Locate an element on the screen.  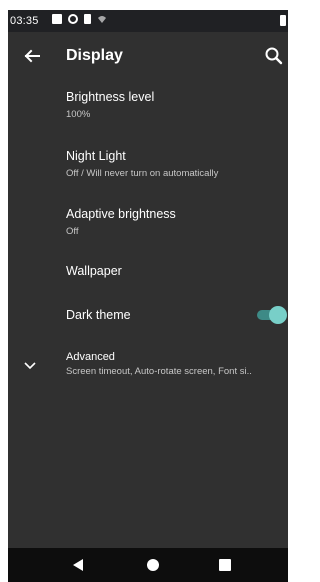
search-icon is located at coordinates (274, 56).